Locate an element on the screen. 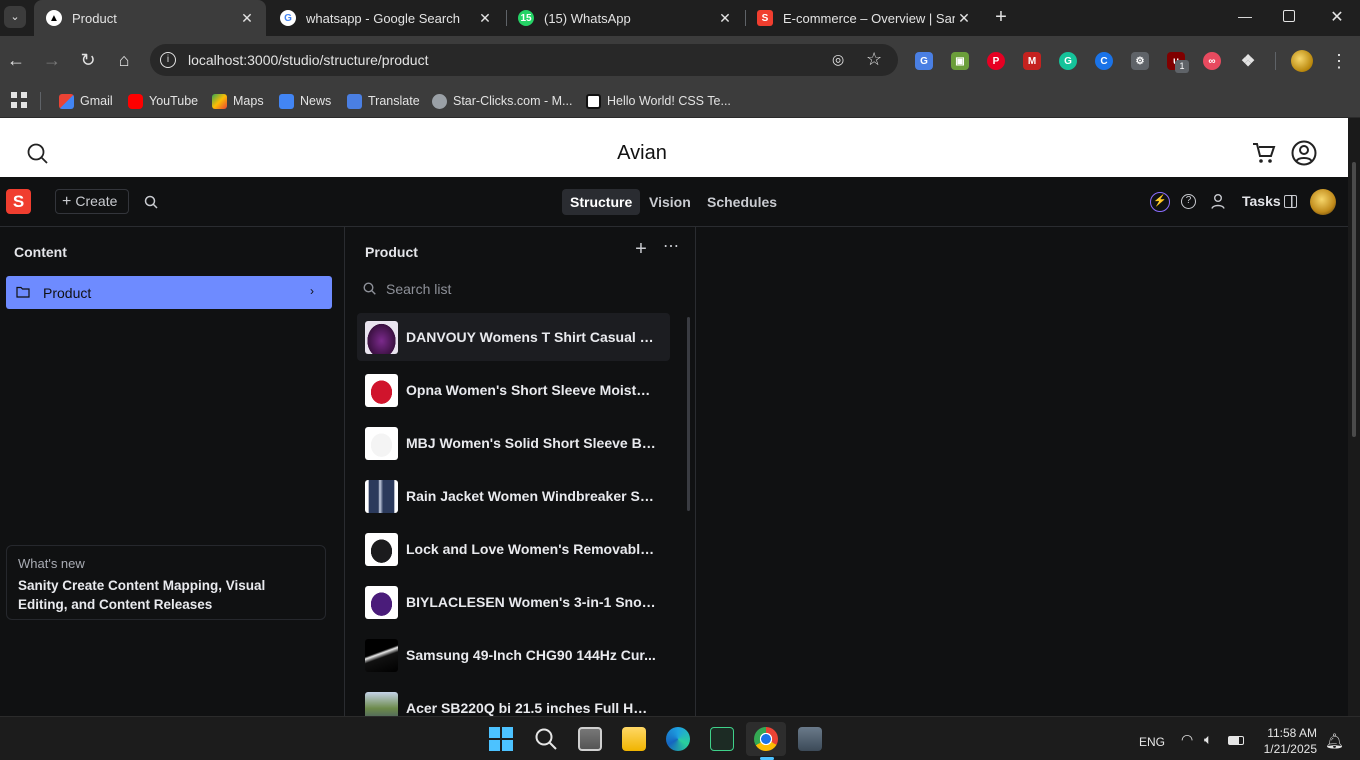  url-text: localhost:3000/studio/structure/product is located at coordinates (308, 60).